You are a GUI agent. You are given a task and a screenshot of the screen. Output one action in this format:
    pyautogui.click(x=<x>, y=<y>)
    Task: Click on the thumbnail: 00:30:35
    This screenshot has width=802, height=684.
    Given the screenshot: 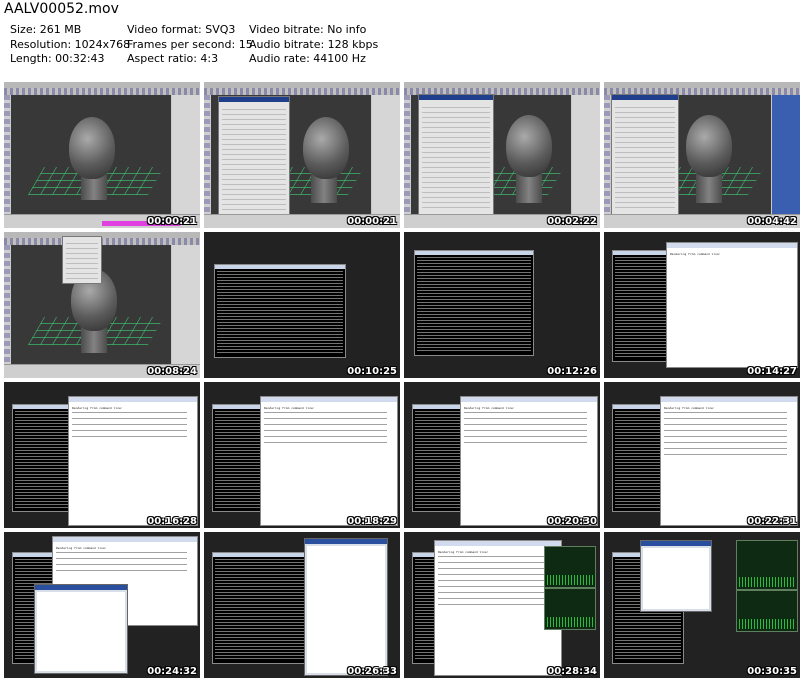 What is the action you would take?
    pyautogui.click(x=702, y=605)
    